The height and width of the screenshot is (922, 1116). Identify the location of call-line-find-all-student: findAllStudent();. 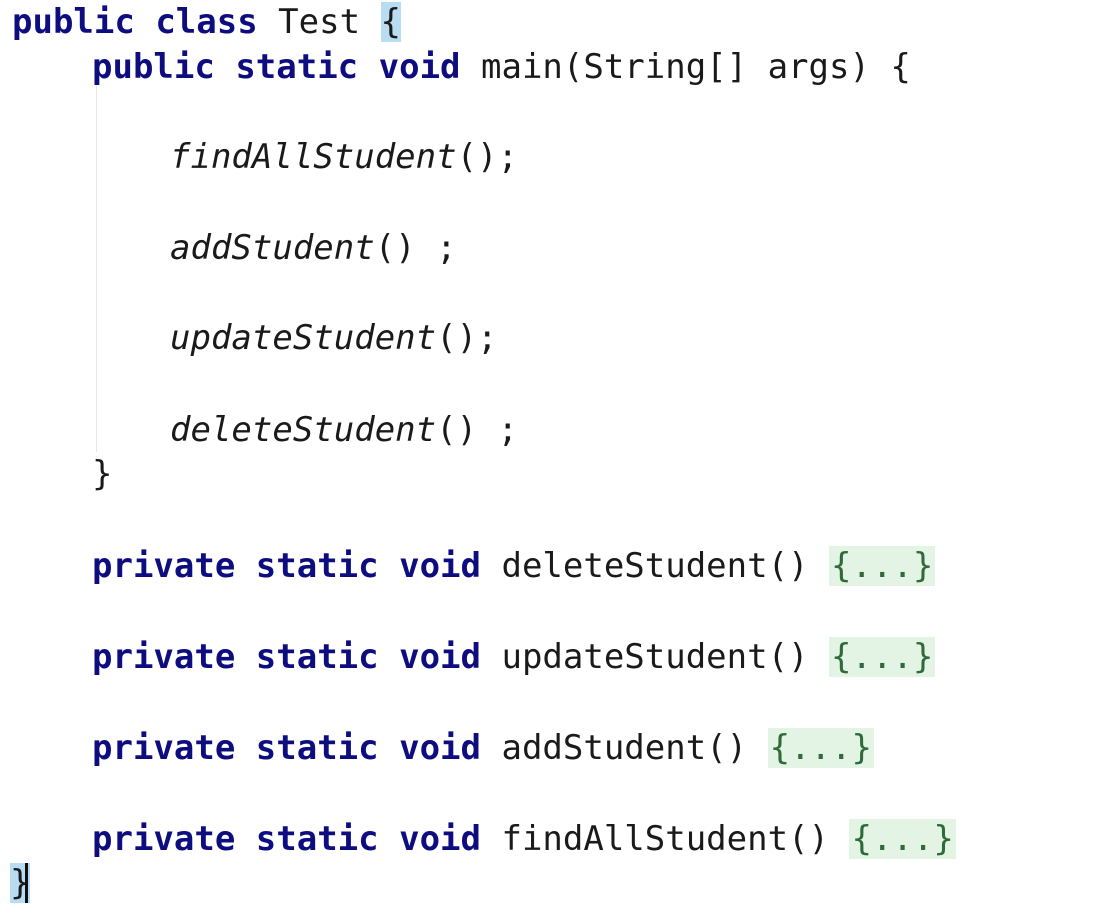
(344, 157).